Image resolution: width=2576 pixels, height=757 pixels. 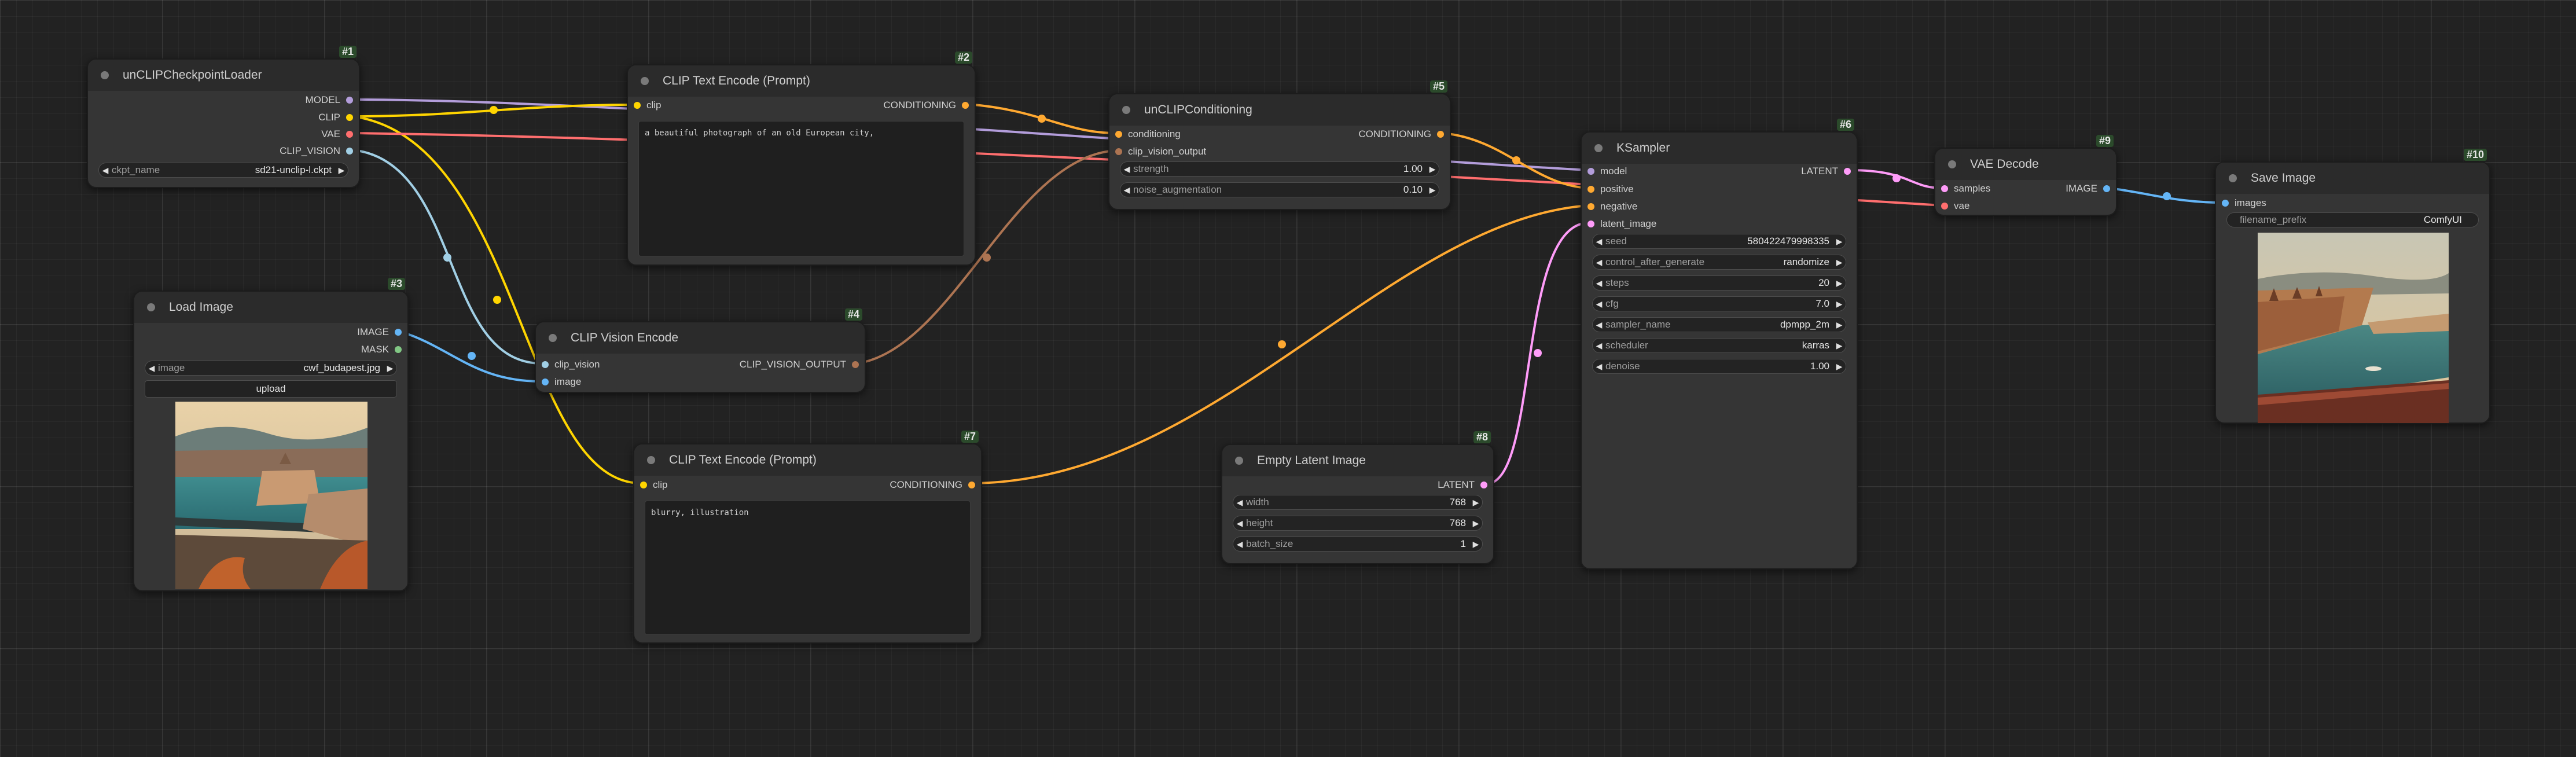 I want to click on node-header: unCLIPCheckpointLoader, so click(x=224, y=75).